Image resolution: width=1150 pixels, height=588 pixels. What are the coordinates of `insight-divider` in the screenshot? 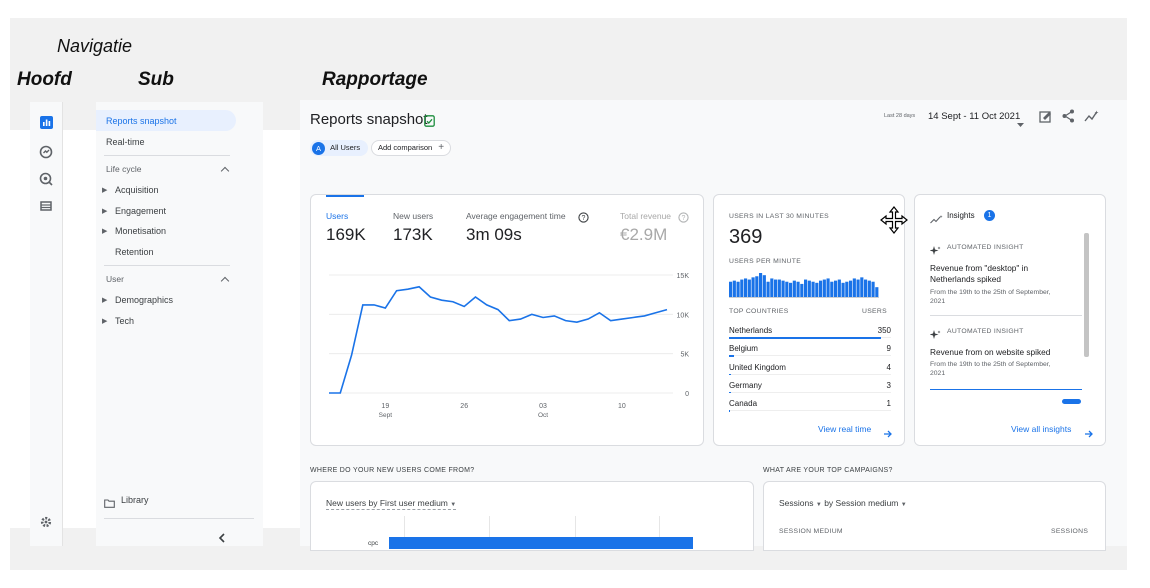 It's located at (1006, 315).